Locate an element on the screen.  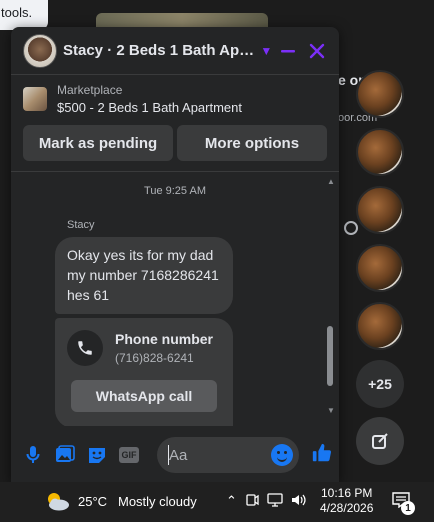
weather-condition: Mostly cloudy is located at coordinates (157, 501).